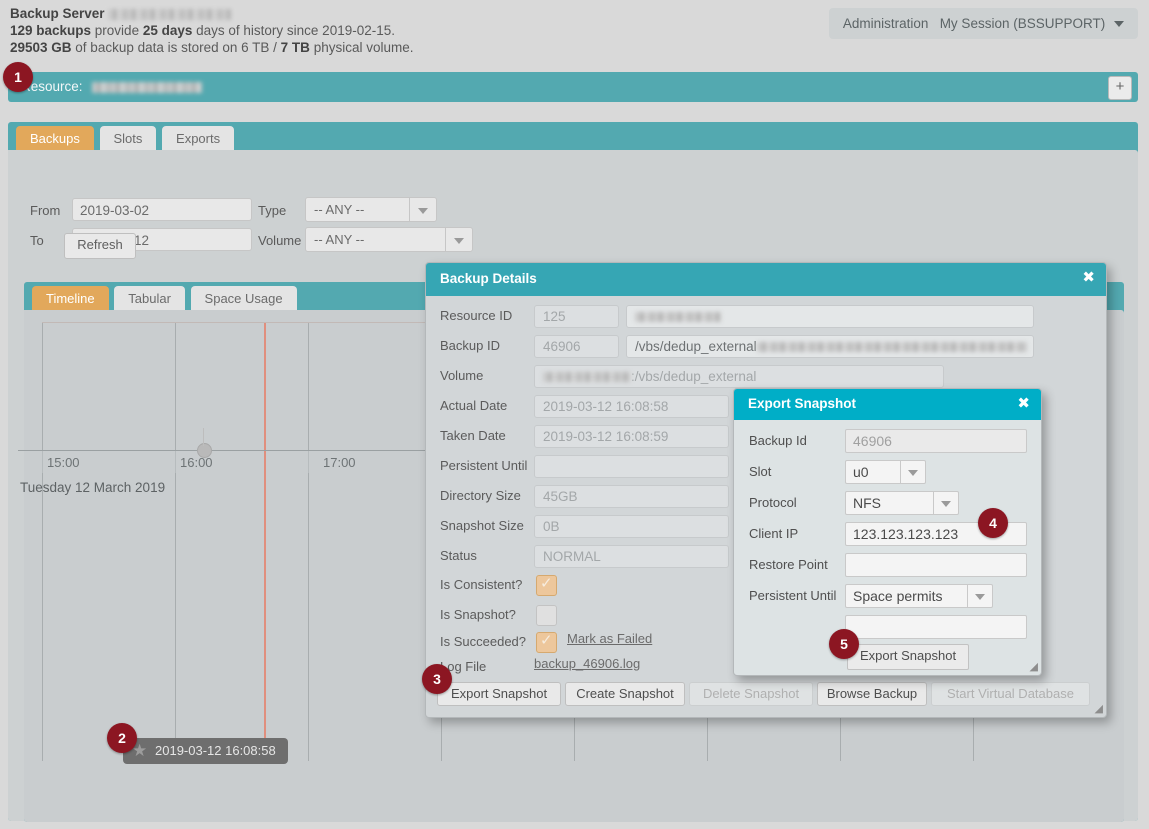 The width and height of the screenshot is (1149, 829). I want to click on refresh-button: Refresh, so click(100, 246).